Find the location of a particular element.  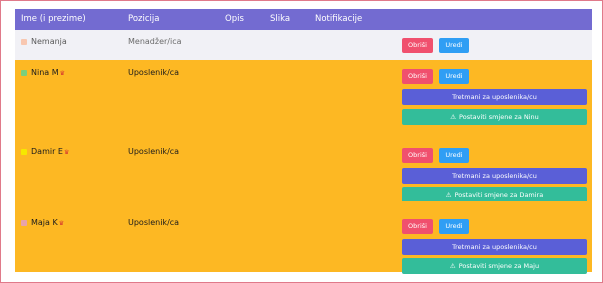

header-notifications: Notifikacije is located at coordinates (339, 19).